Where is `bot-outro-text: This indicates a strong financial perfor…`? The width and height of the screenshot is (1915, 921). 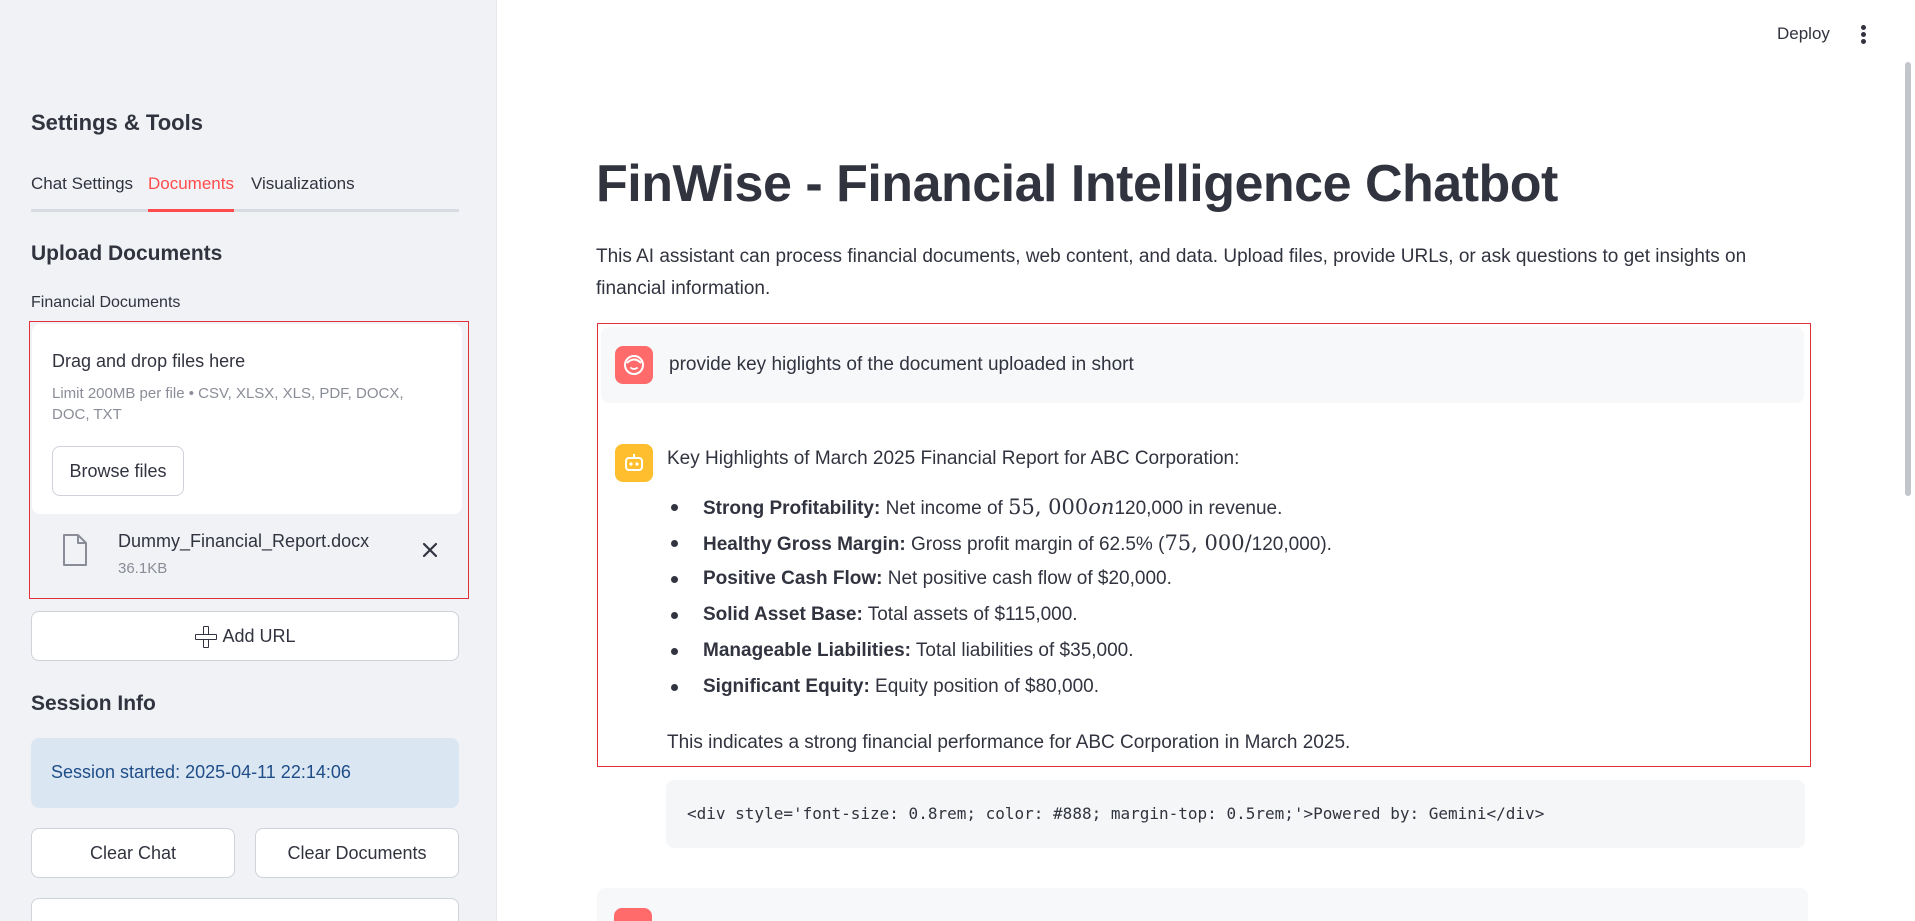 bot-outro-text: This indicates a strong financial perfor… is located at coordinates (1009, 742).